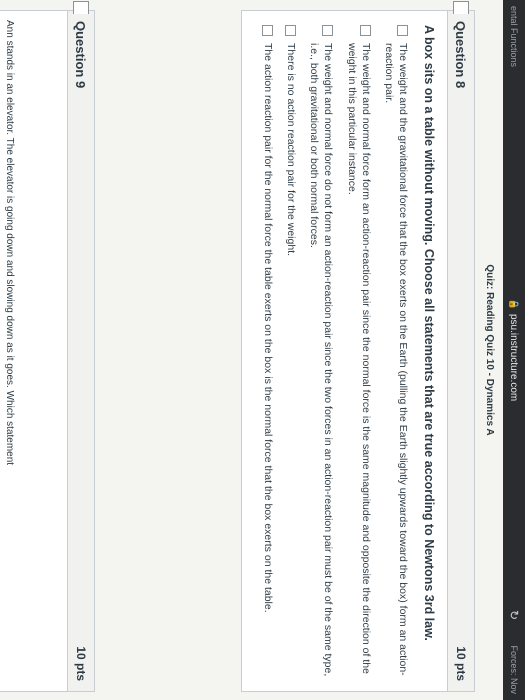 This screenshot has height=700, width=525. What do you see at coordinates (514, 669) in the screenshot?
I see `background-tab-text-right: Forces: Nov` at bounding box center [514, 669].